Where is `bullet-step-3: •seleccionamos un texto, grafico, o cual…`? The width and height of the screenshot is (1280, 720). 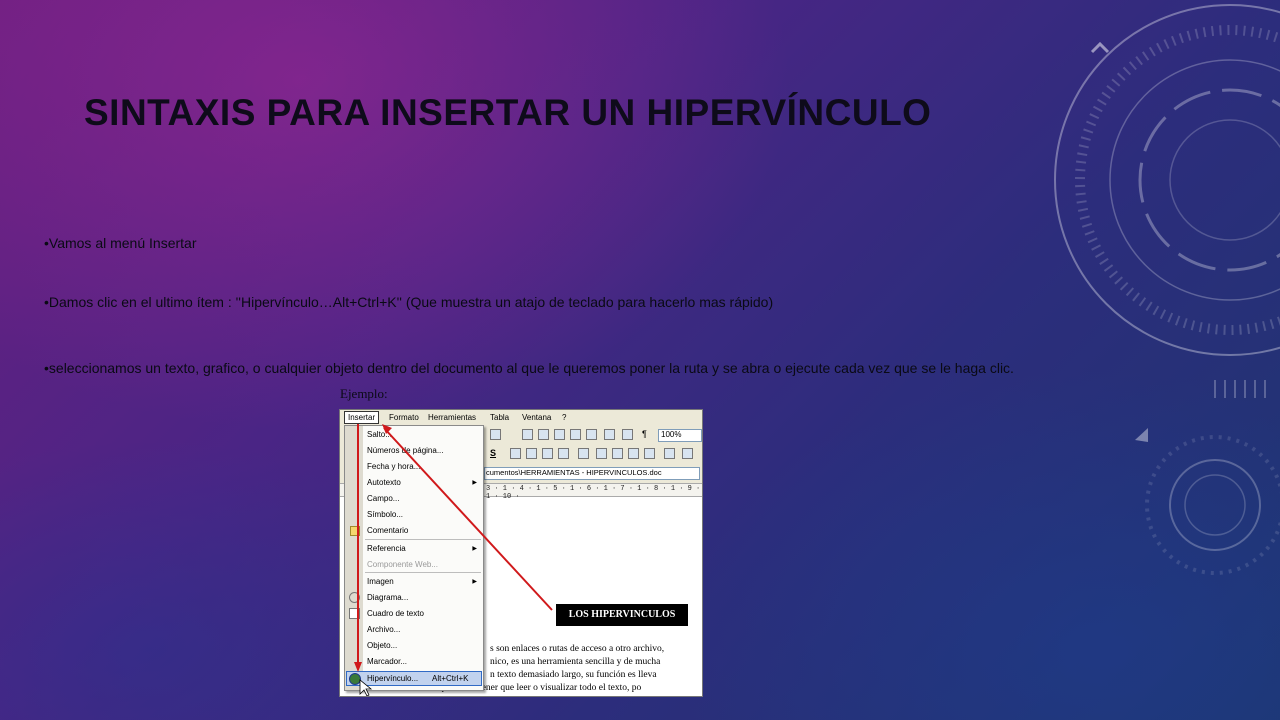 bullet-step-3: •seleccionamos un texto, grafico, o cual… is located at coordinates (529, 368).